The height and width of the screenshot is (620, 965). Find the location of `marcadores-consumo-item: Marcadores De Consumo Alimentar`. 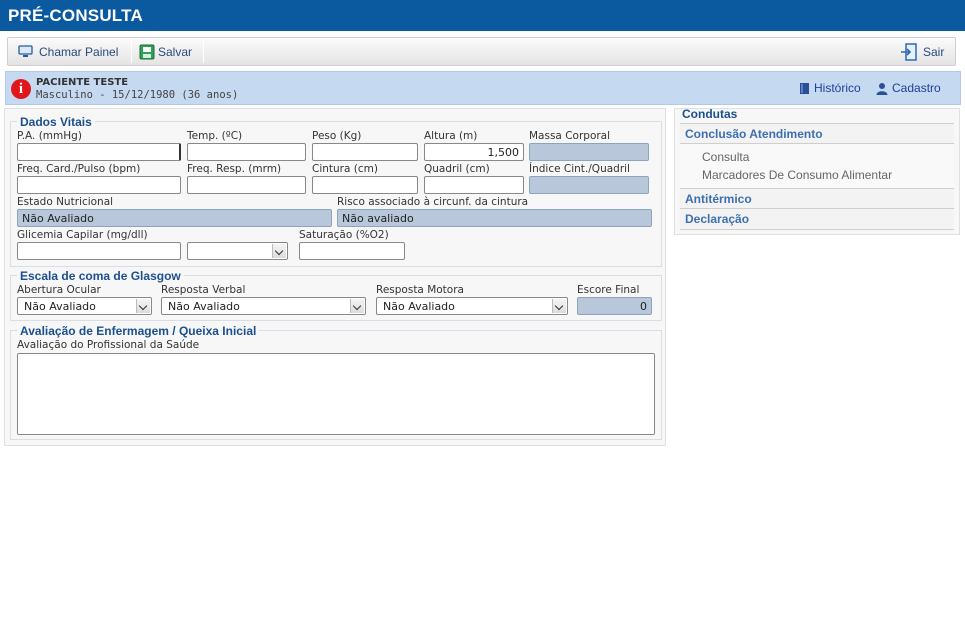

marcadores-consumo-item: Marcadores De Consumo Alimentar is located at coordinates (797, 175).